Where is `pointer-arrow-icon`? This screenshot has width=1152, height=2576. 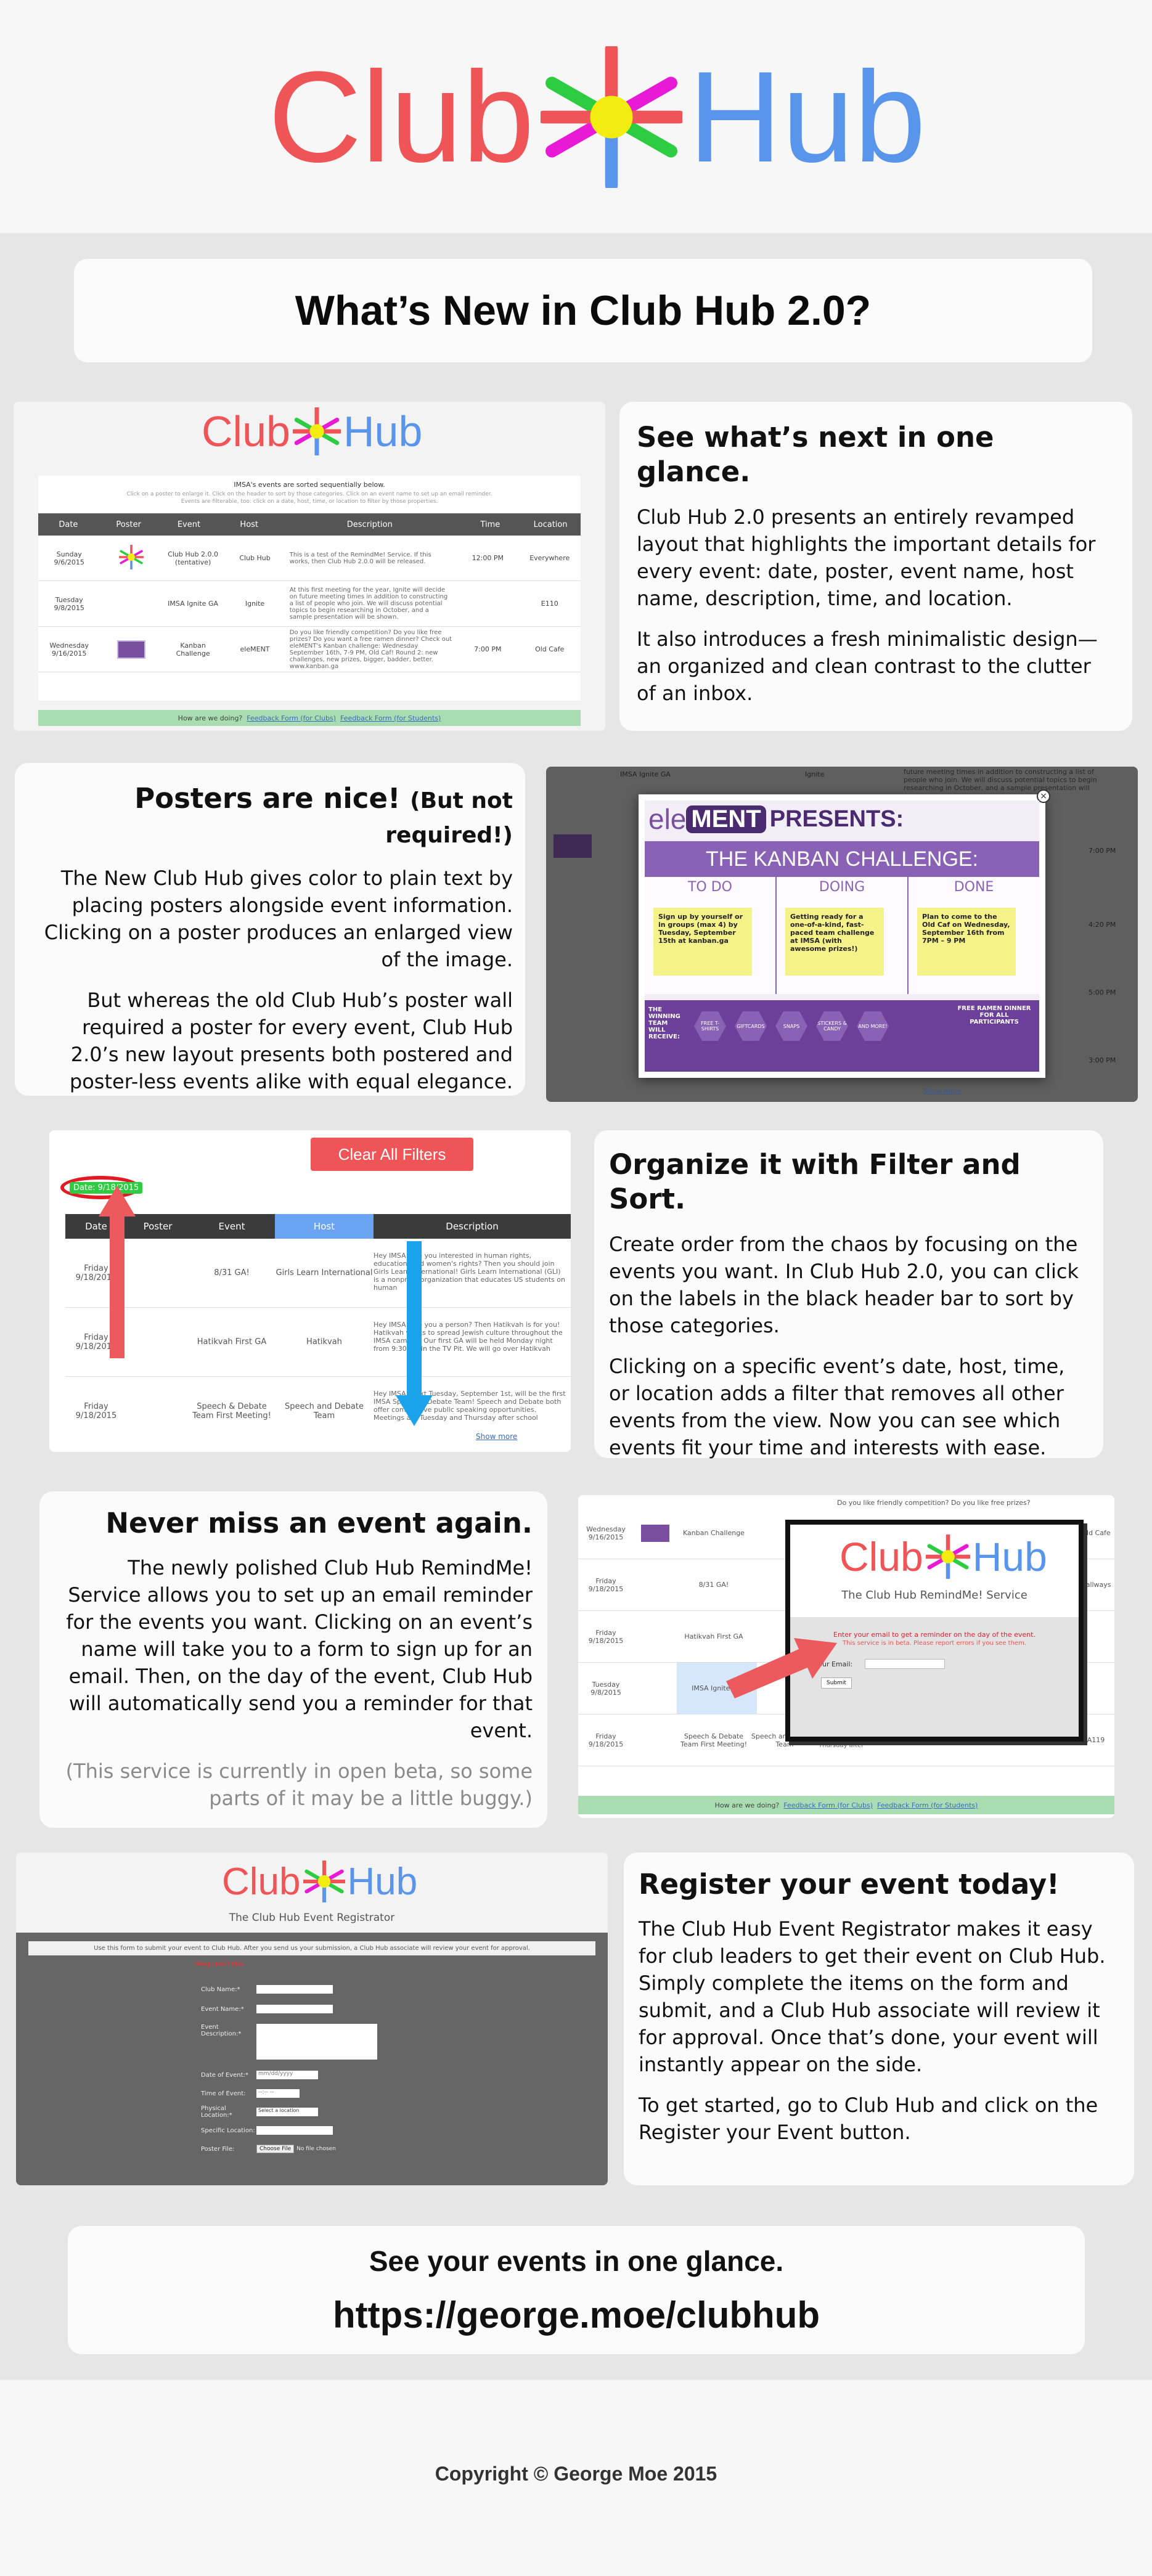 pointer-arrow-icon is located at coordinates (781, 1668).